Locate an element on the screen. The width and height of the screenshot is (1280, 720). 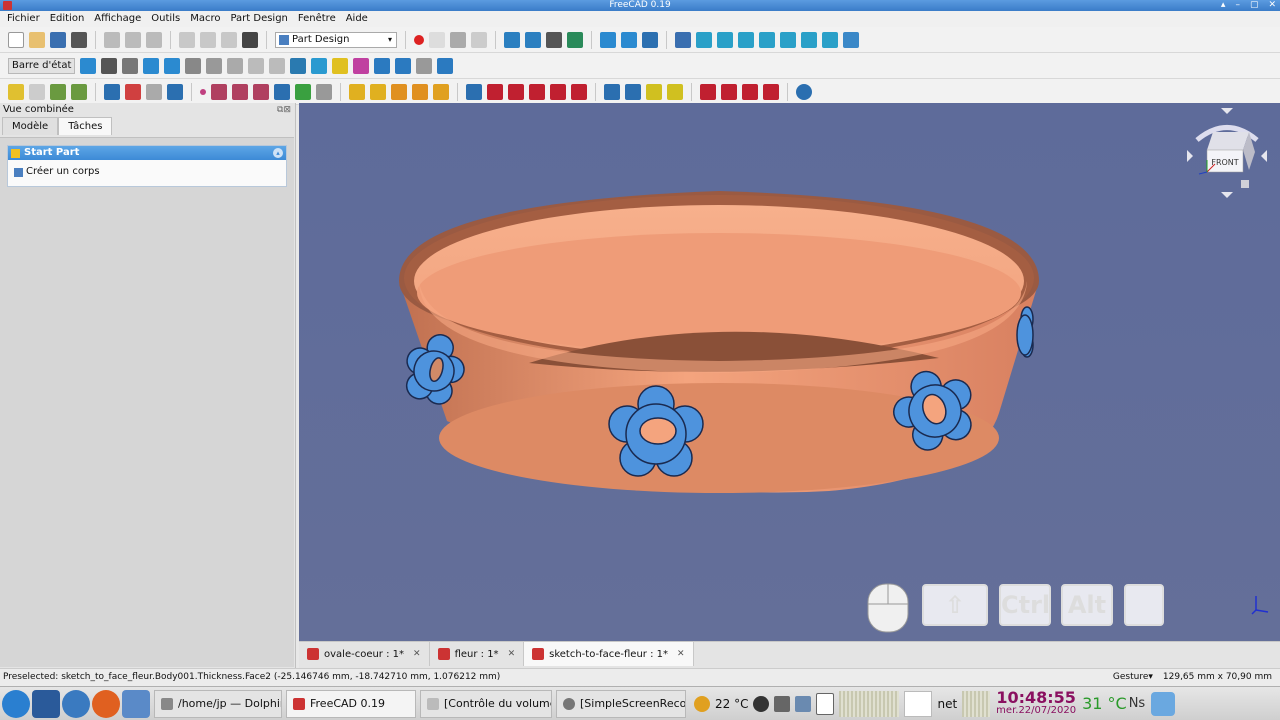
forward-arrow-icon is located at coordinates (629, 39).